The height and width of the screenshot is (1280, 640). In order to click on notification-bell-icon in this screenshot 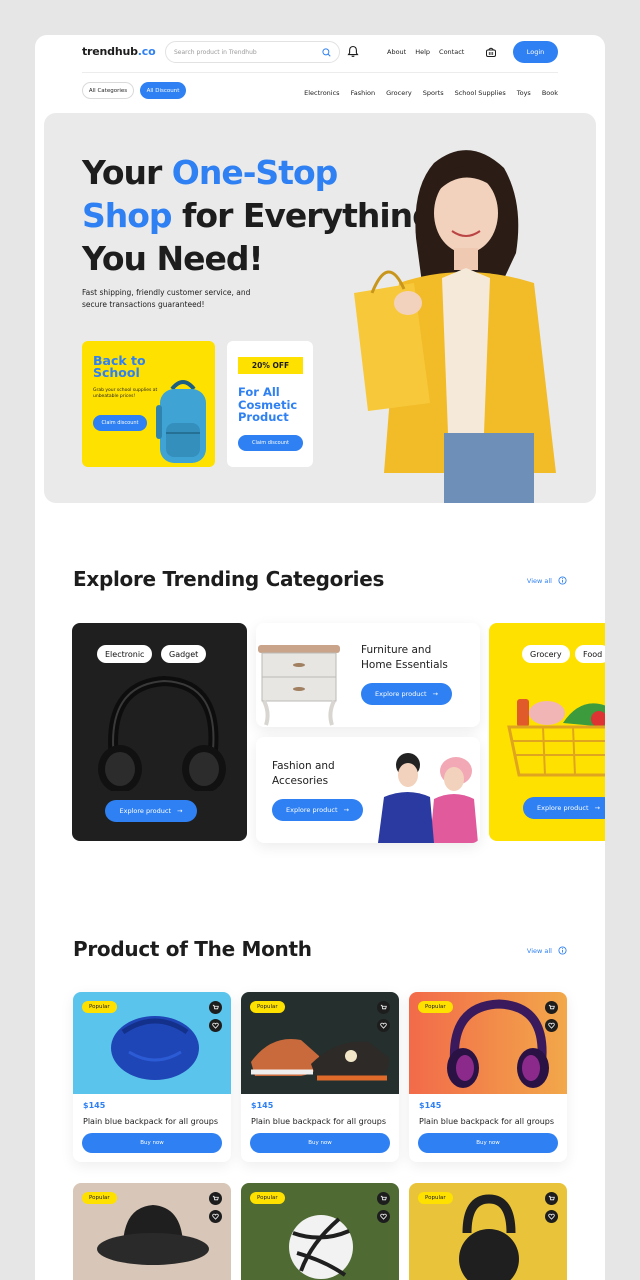, I will do `click(353, 51)`.